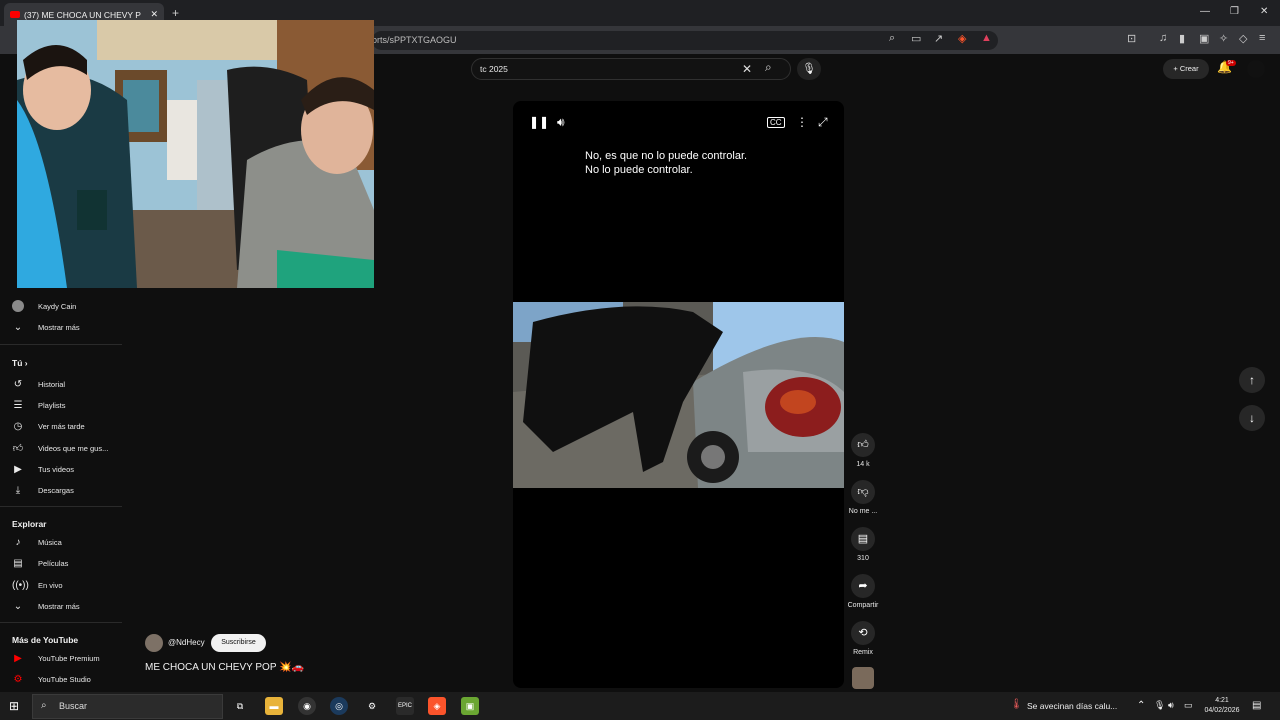 The image size is (1280, 720). What do you see at coordinates (18, 563) in the screenshot?
I see `film-icon: ▤` at bounding box center [18, 563].